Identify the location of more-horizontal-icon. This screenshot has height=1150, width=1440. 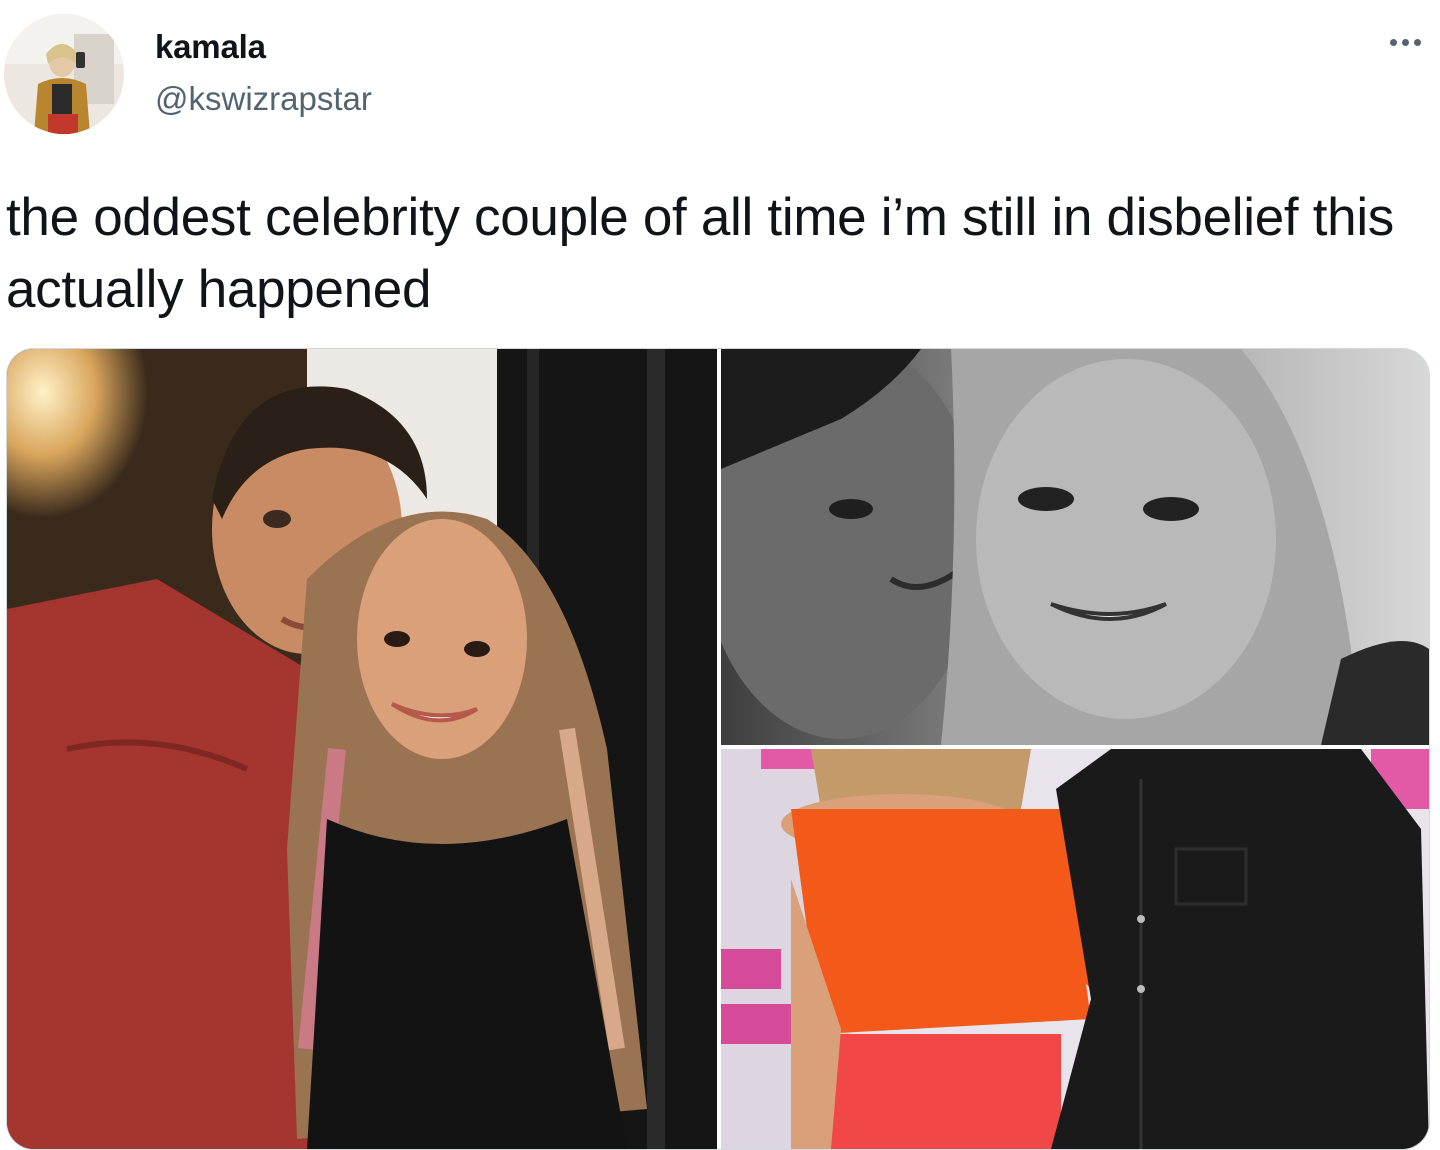
(1393, 42).